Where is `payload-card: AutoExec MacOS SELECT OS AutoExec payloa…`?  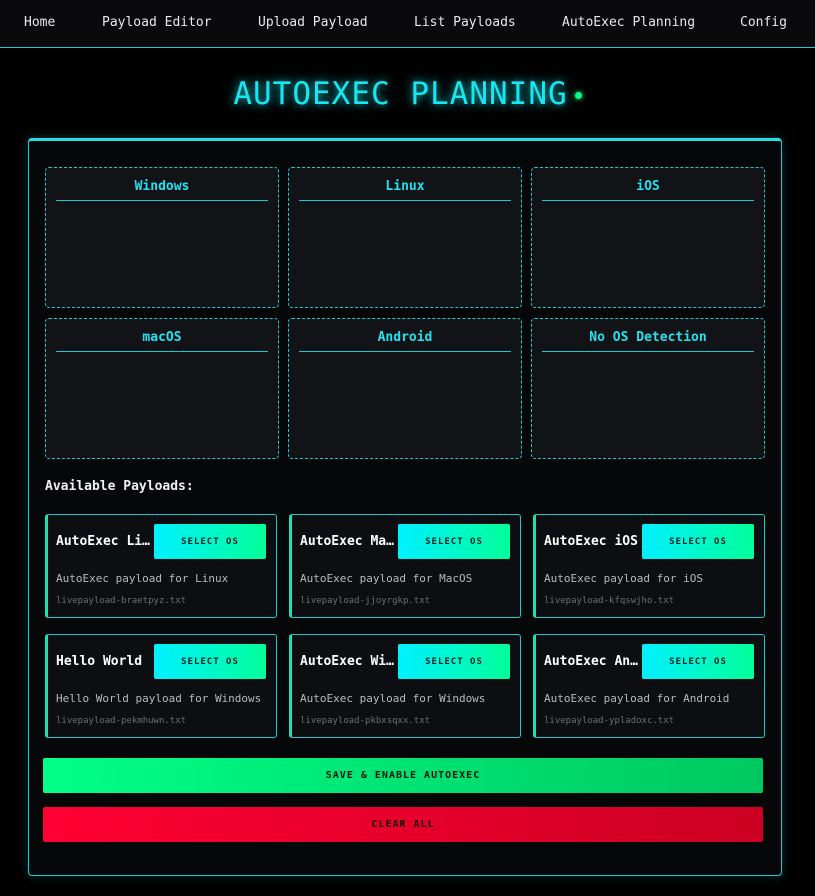 payload-card: AutoExec MacOS SELECT OS AutoExec payloa… is located at coordinates (405, 566).